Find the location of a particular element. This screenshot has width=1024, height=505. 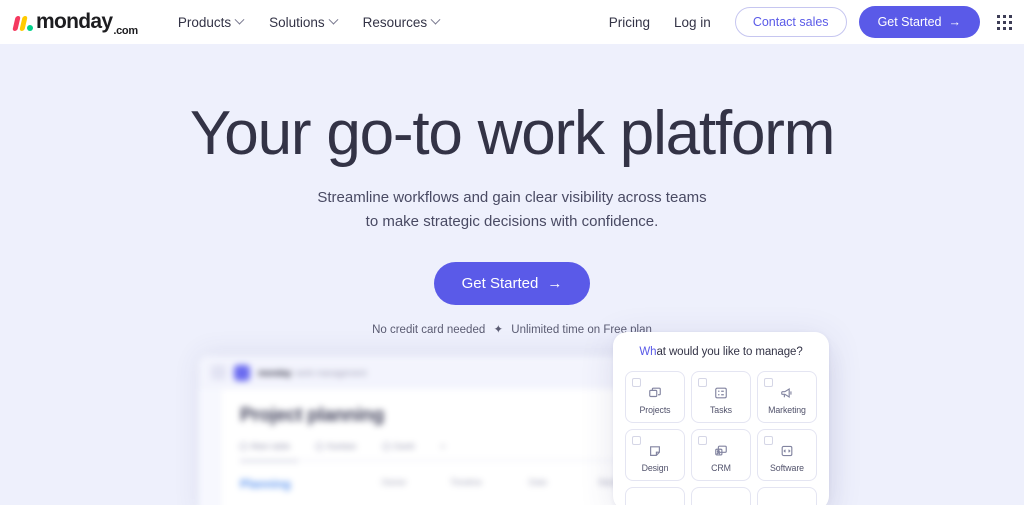

option-card-software: Software is located at coordinates (787, 455).